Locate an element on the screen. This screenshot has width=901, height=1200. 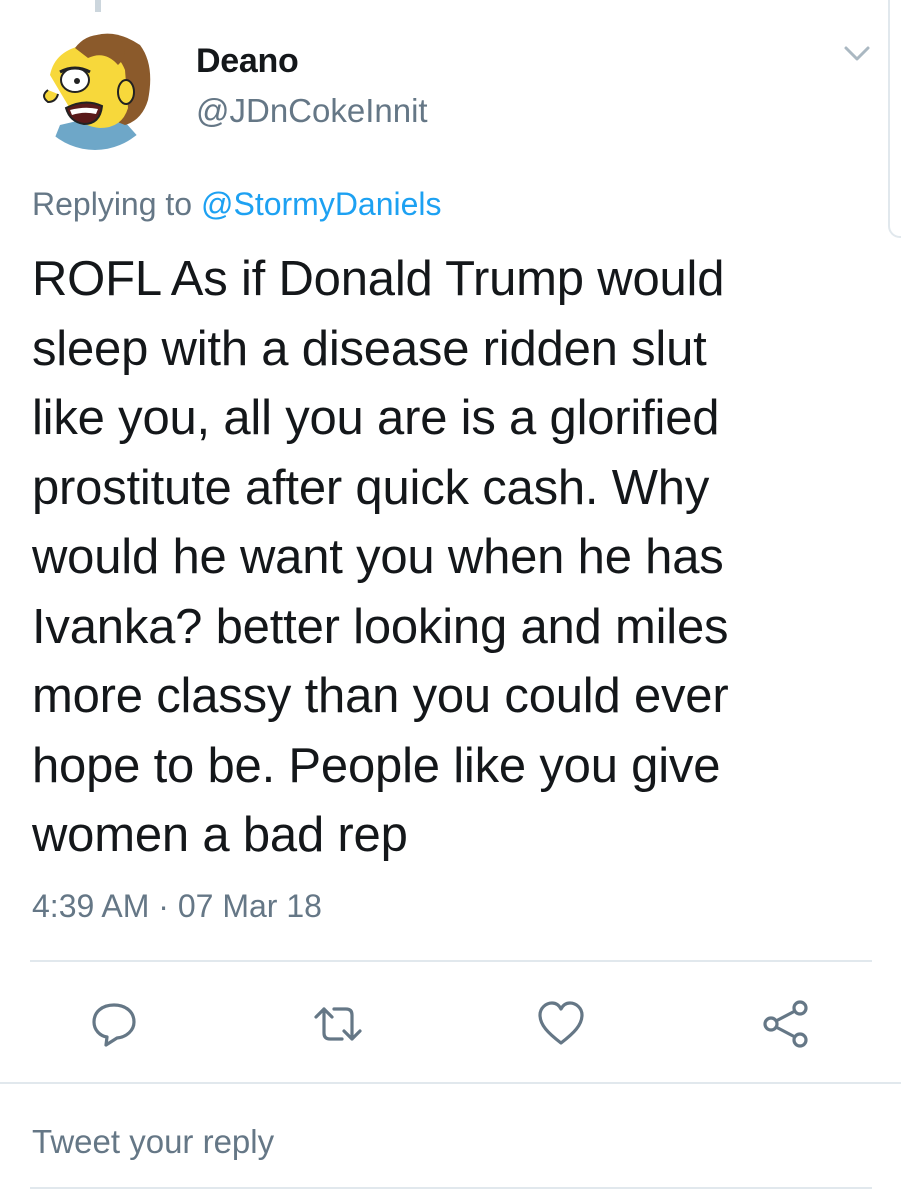
heart-icon is located at coordinates (561, 1023).